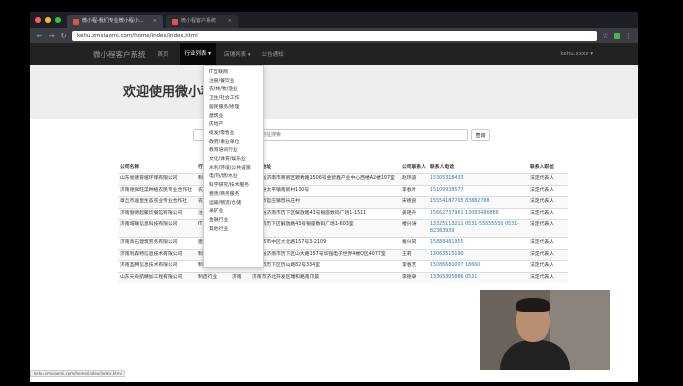  I want to click on cell-phone: 15662737961 13083486888, so click(478, 213).